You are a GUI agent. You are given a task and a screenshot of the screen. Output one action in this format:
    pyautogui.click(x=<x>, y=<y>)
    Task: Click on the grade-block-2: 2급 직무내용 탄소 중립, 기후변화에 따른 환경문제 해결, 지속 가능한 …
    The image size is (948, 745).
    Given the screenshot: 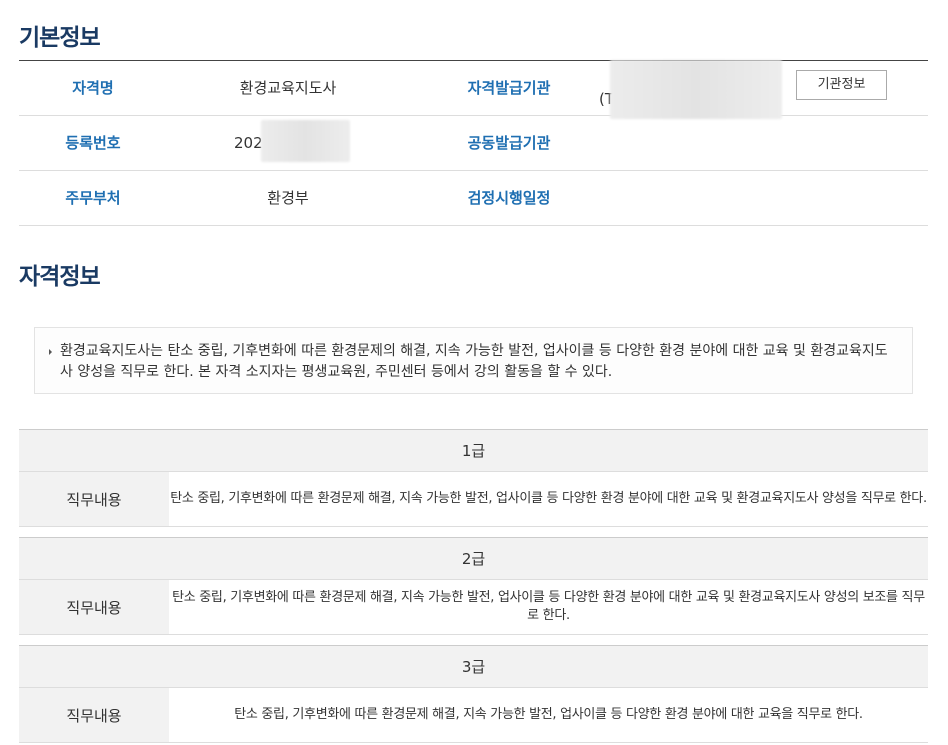 What is the action you would take?
    pyautogui.click(x=473, y=586)
    